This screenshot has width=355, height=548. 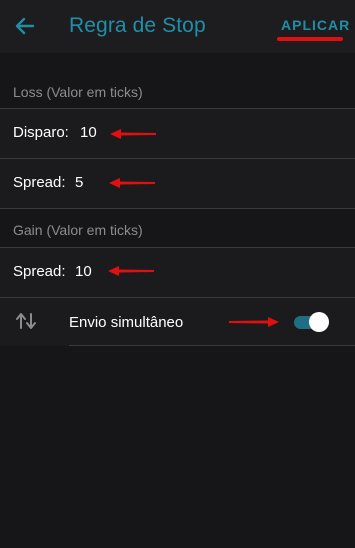 What do you see at coordinates (41, 132) in the screenshot?
I see `loss-trigger-label: Disparo:` at bounding box center [41, 132].